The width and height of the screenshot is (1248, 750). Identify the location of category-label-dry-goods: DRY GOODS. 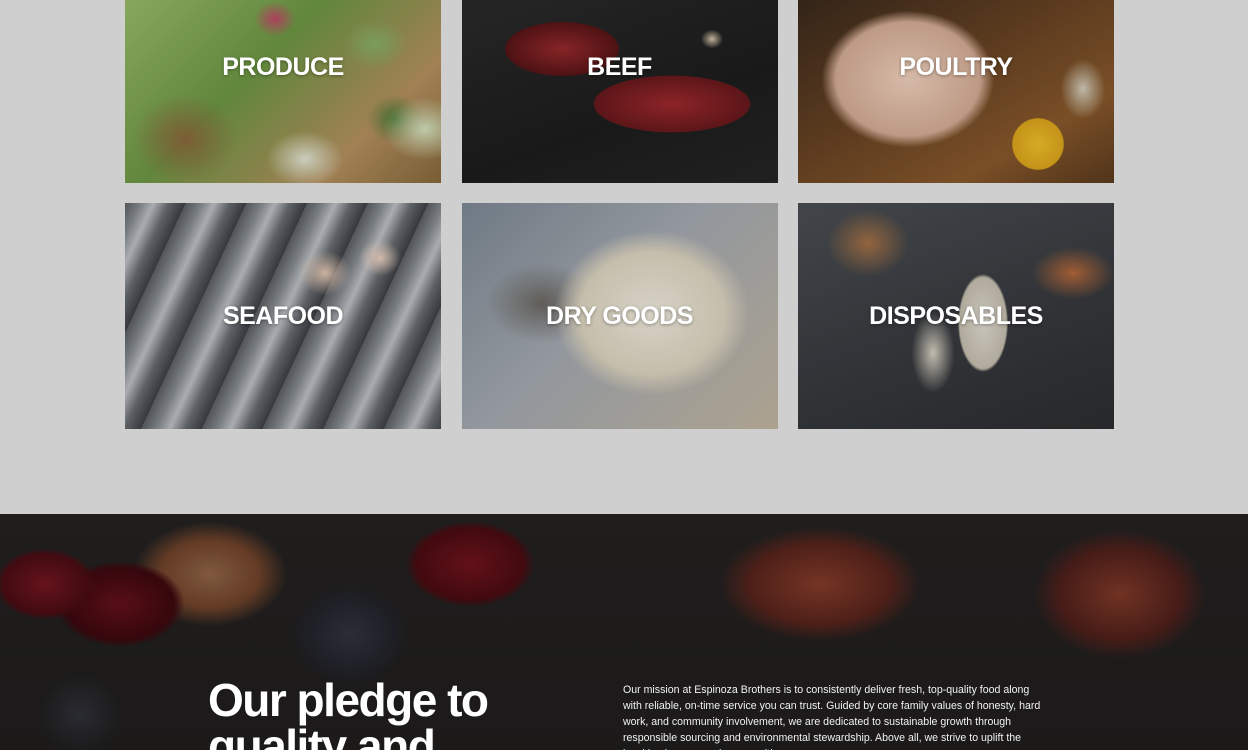
(619, 315).